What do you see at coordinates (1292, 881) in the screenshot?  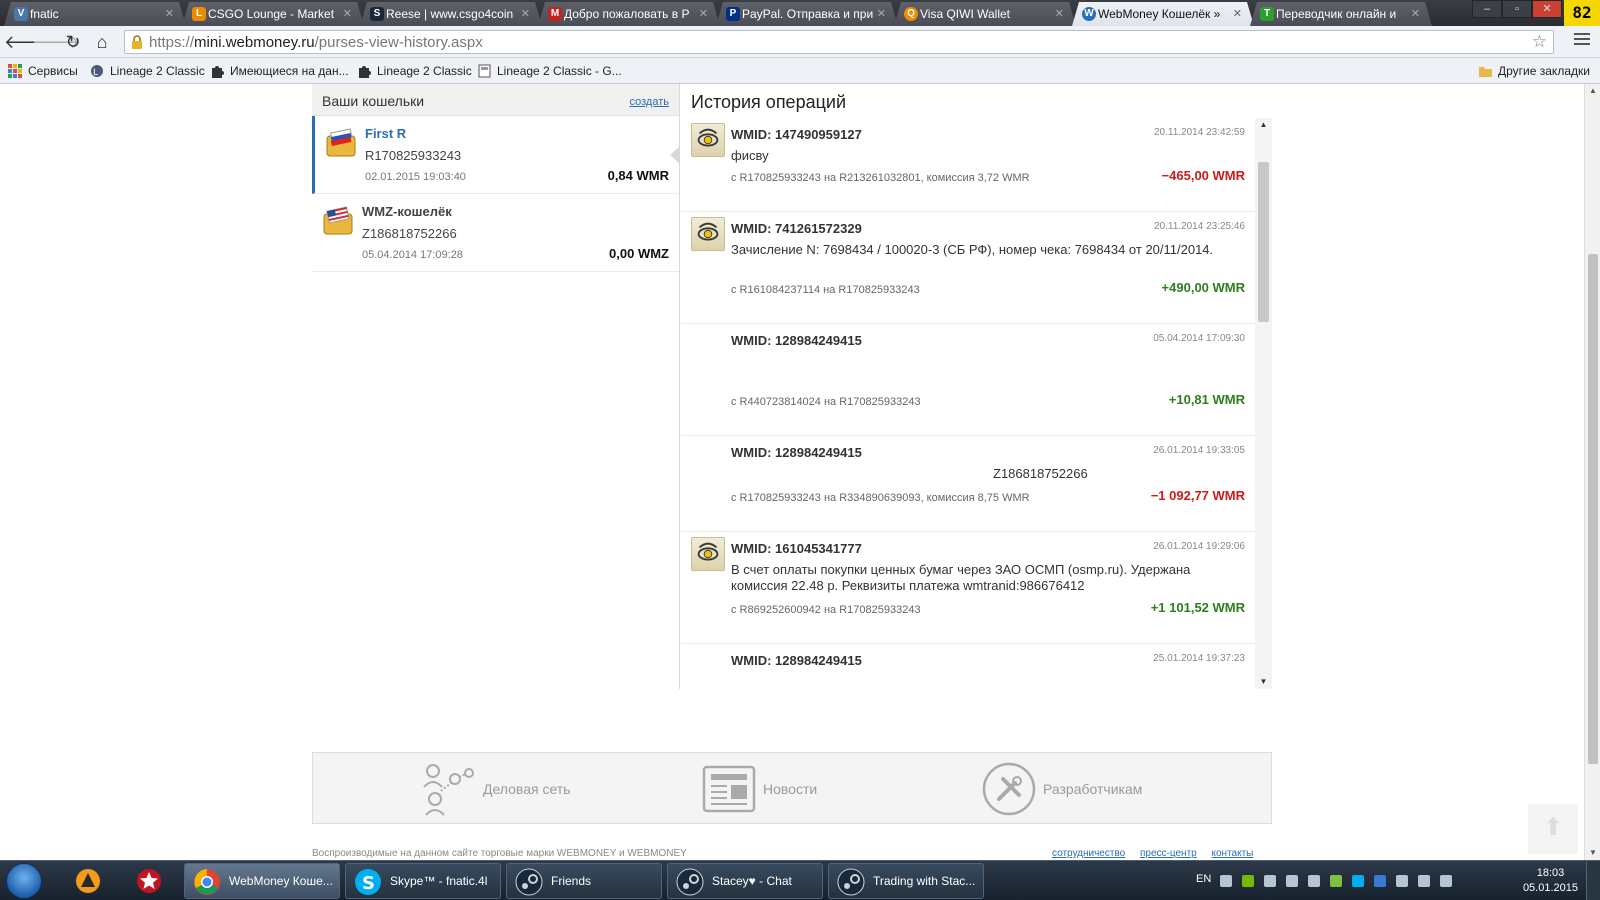 I see `display-icon` at bounding box center [1292, 881].